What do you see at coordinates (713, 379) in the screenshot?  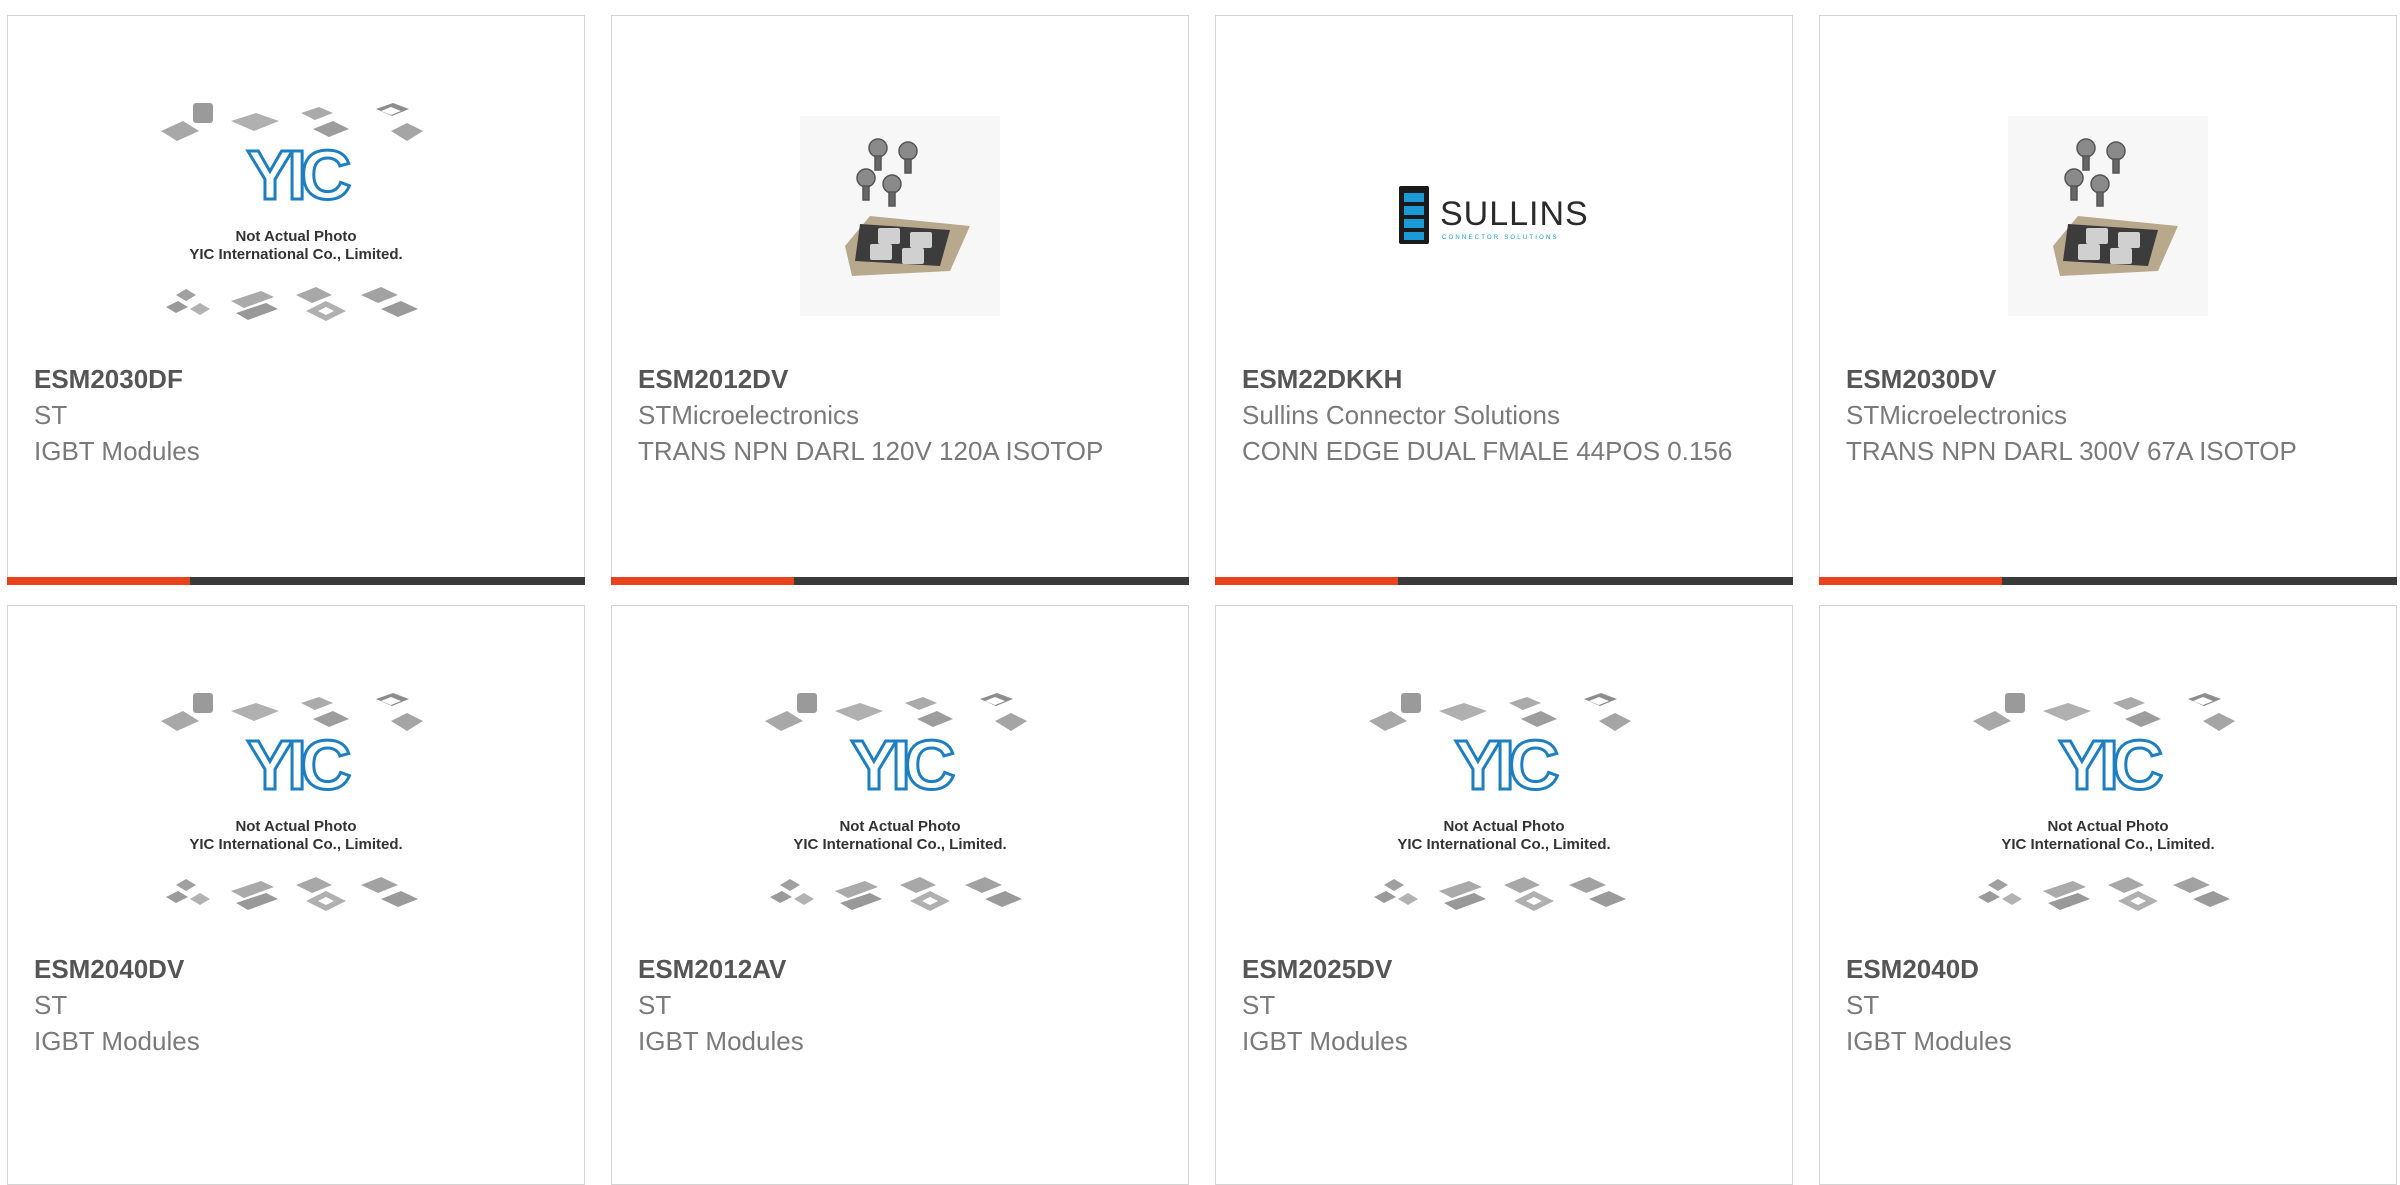 I see `part-number: ESM2012DV` at bounding box center [713, 379].